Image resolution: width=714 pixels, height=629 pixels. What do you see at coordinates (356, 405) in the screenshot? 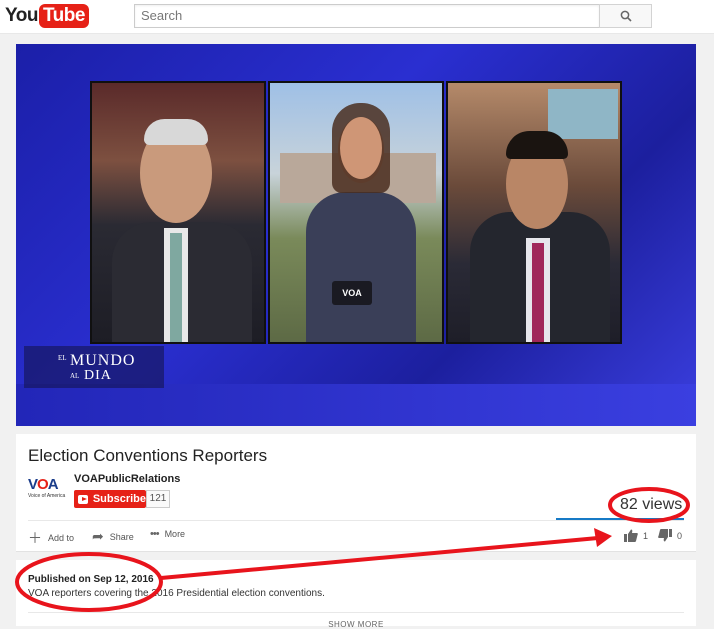
I see `player-band` at bounding box center [356, 405].